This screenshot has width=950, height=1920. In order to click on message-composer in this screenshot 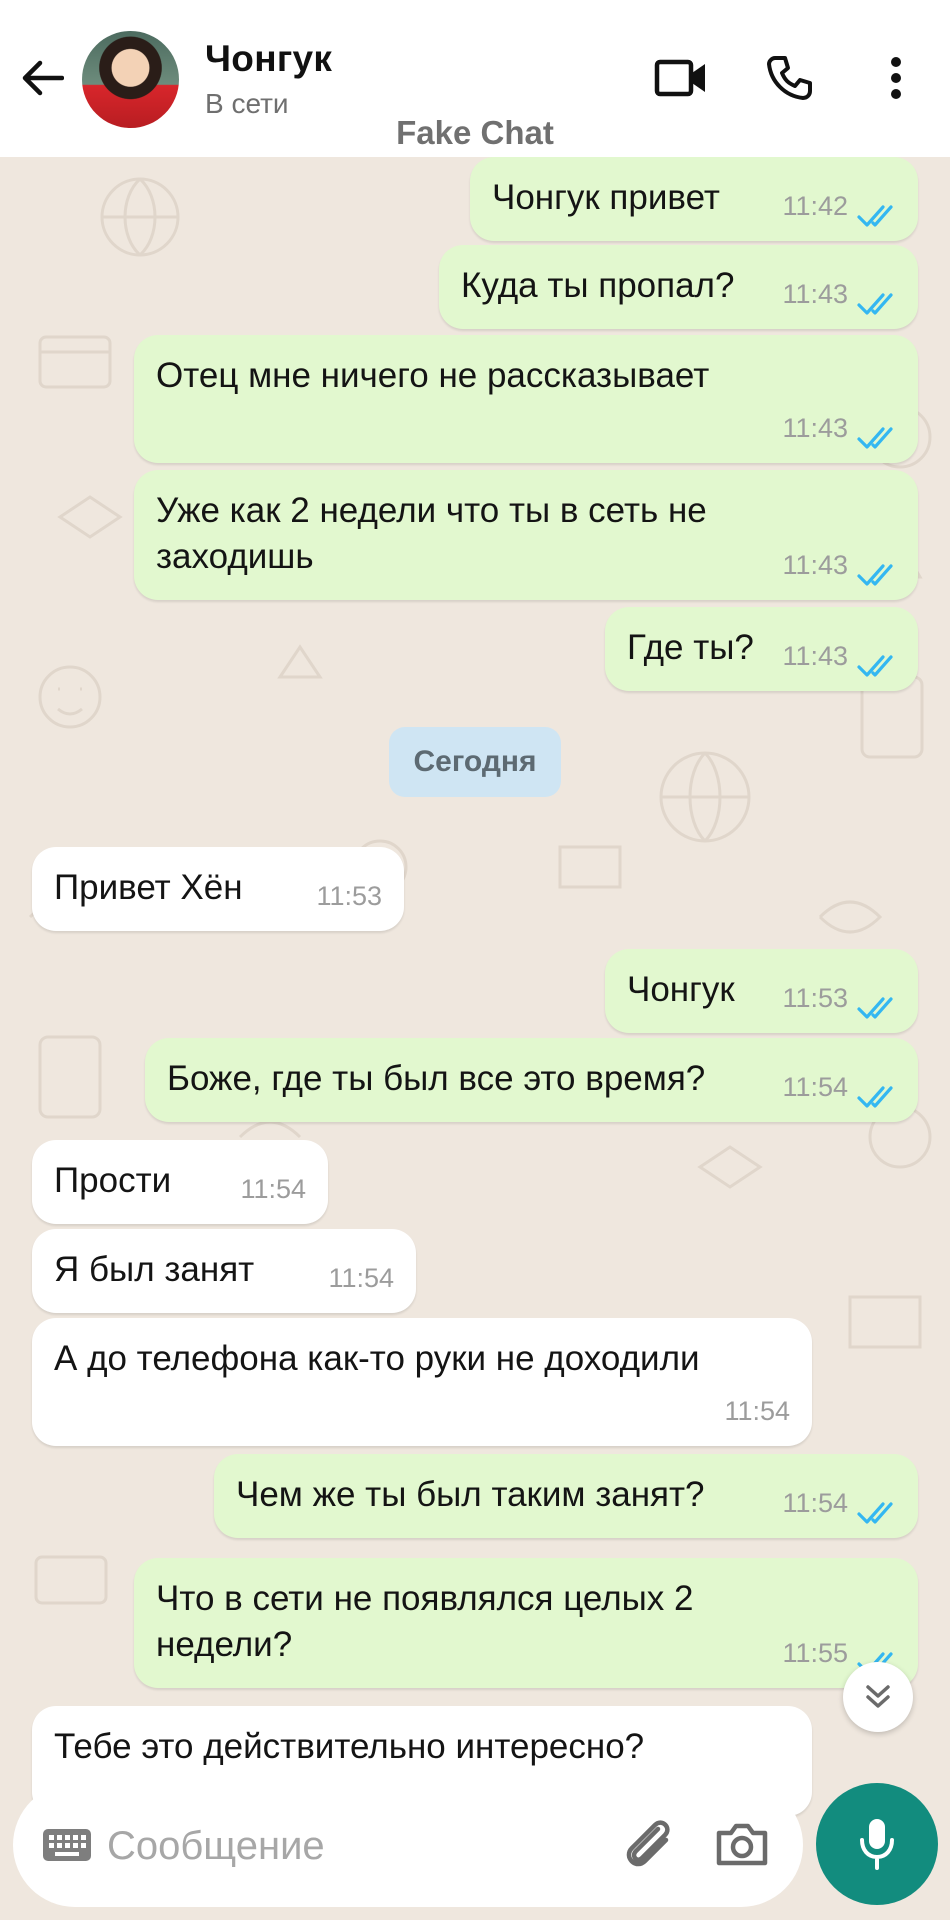, I will do `click(408, 1845)`.